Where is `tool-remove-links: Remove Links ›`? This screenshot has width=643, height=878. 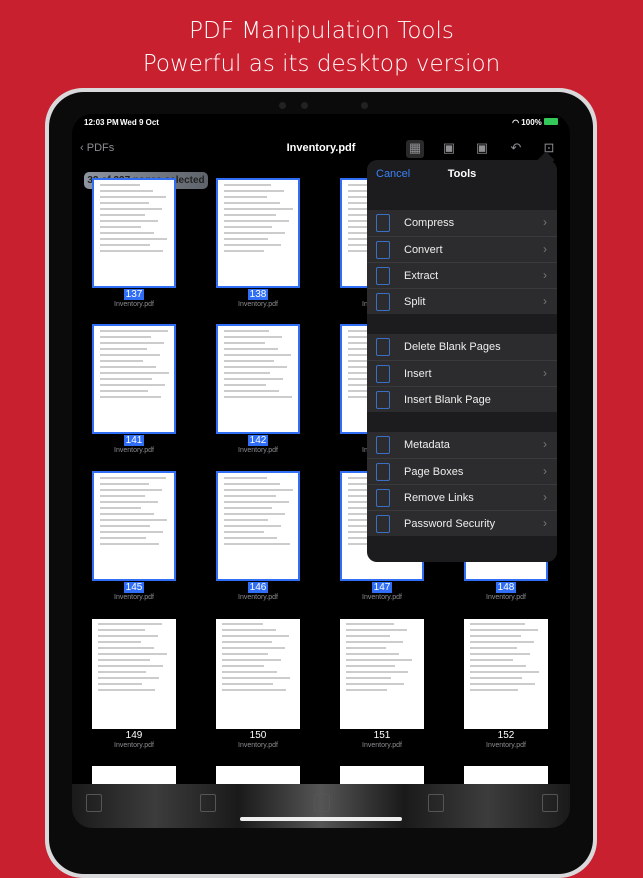
tool-remove-links: Remove Links › is located at coordinates (462, 497).